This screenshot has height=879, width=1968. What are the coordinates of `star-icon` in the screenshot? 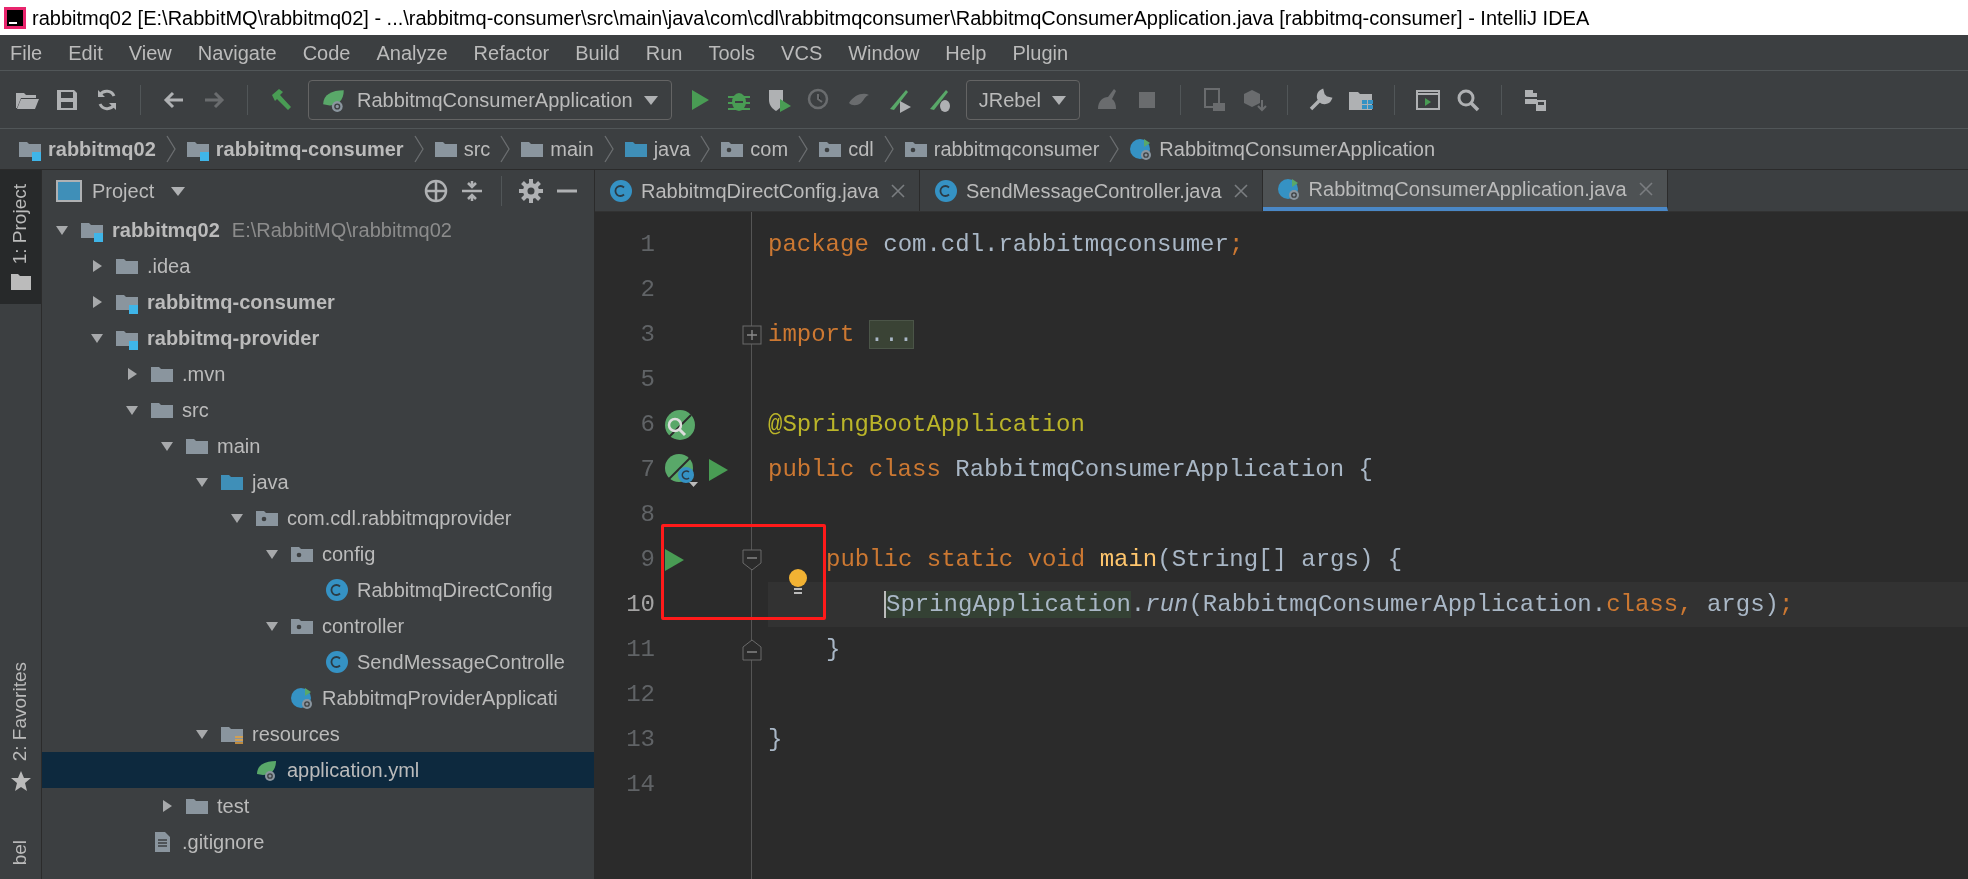 It's located at (20, 780).